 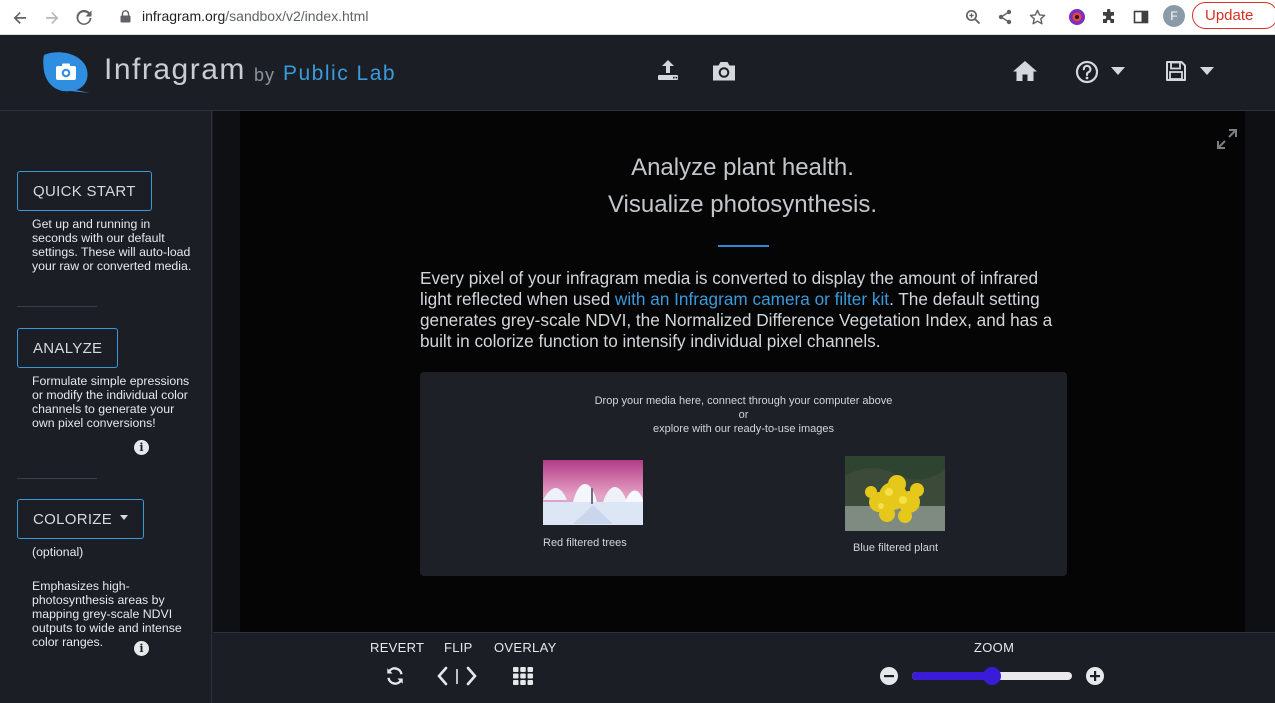 What do you see at coordinates (1025, 71) in the screenshot?
I see `home-icon` at bounding box center [1025, 71].